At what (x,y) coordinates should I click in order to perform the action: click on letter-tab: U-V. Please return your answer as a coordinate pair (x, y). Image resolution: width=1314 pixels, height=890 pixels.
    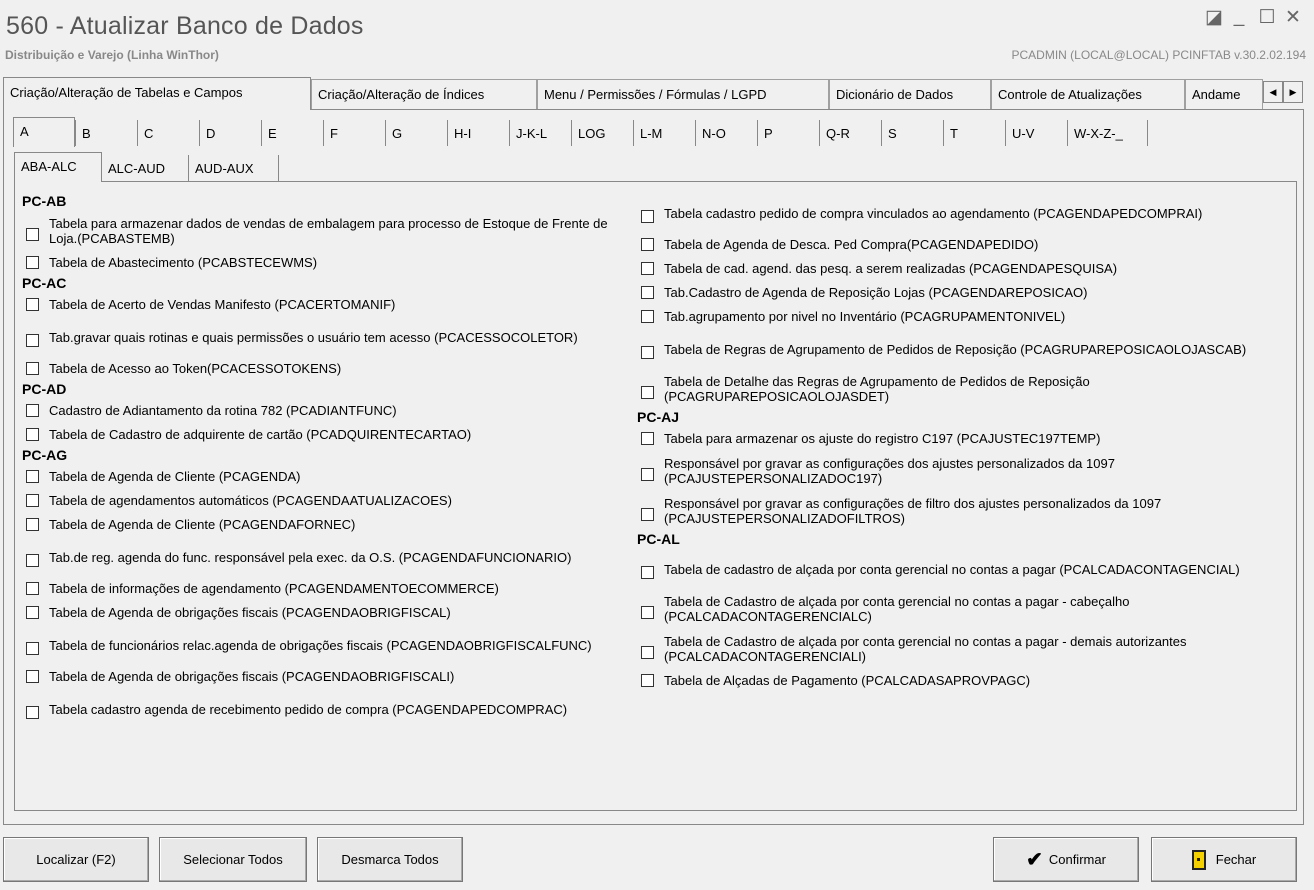
    Looking at the image, I should click on (1036, 133).